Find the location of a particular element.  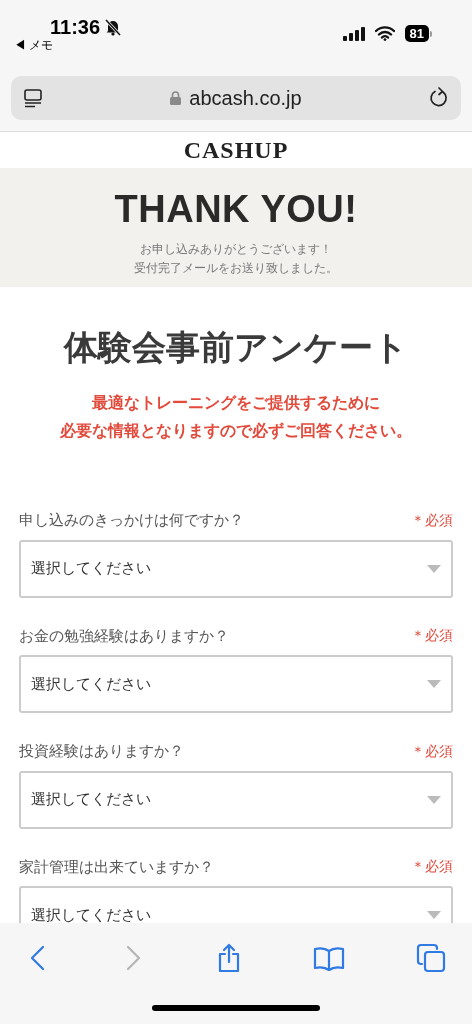

banner-message: お申し込みありがとうございます！ is located at coordinates (236, 249).